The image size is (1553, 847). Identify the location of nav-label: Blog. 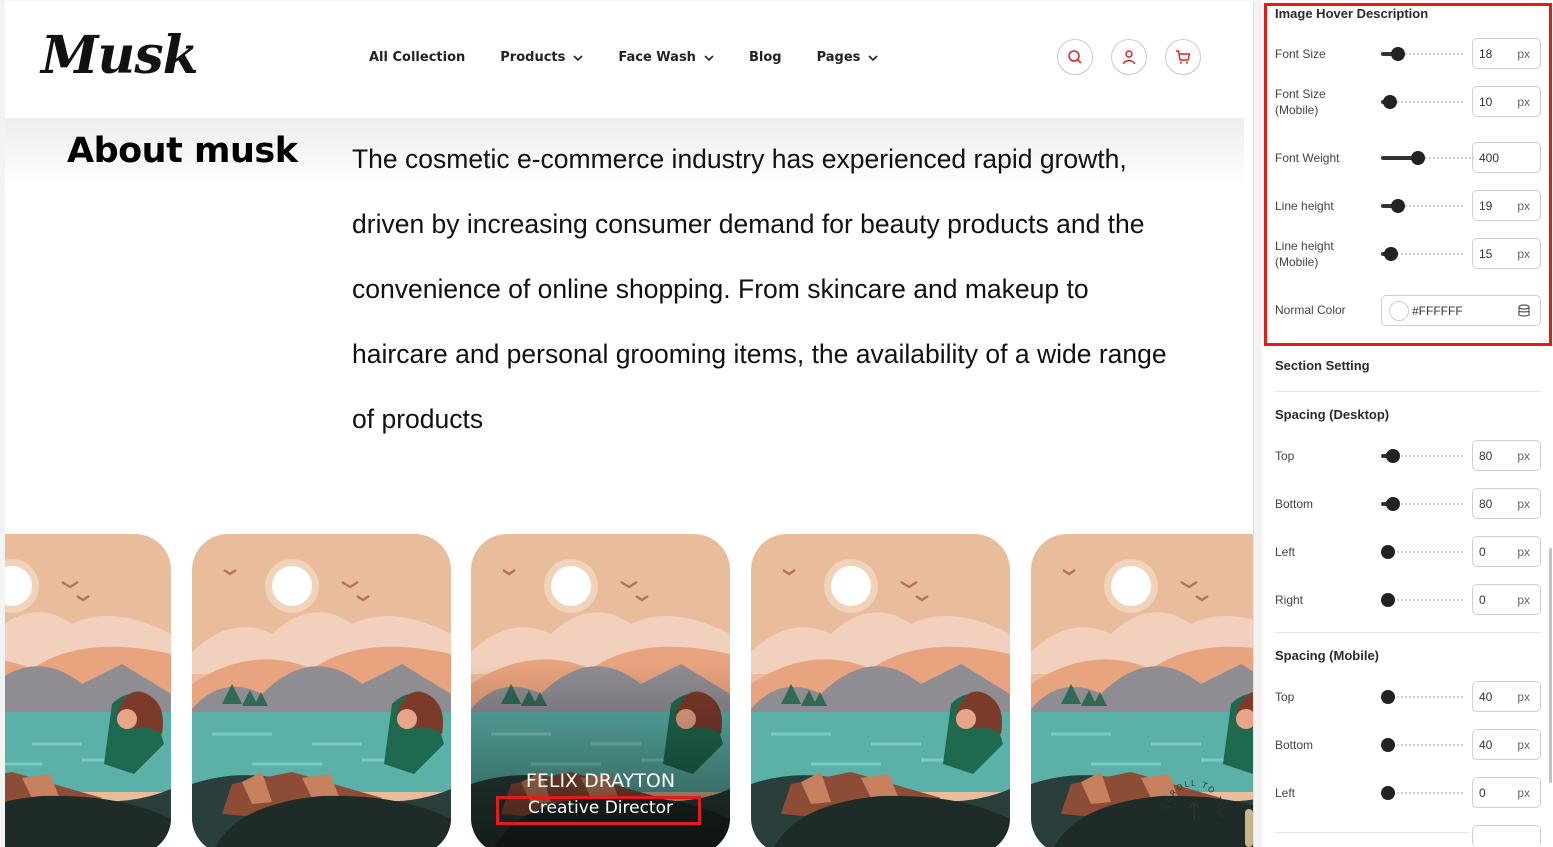
(765, 57).